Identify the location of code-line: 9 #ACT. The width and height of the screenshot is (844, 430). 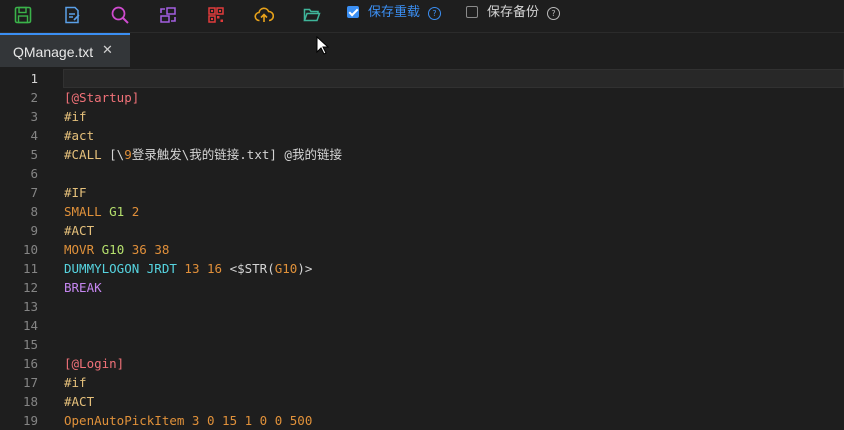
(422, 230).